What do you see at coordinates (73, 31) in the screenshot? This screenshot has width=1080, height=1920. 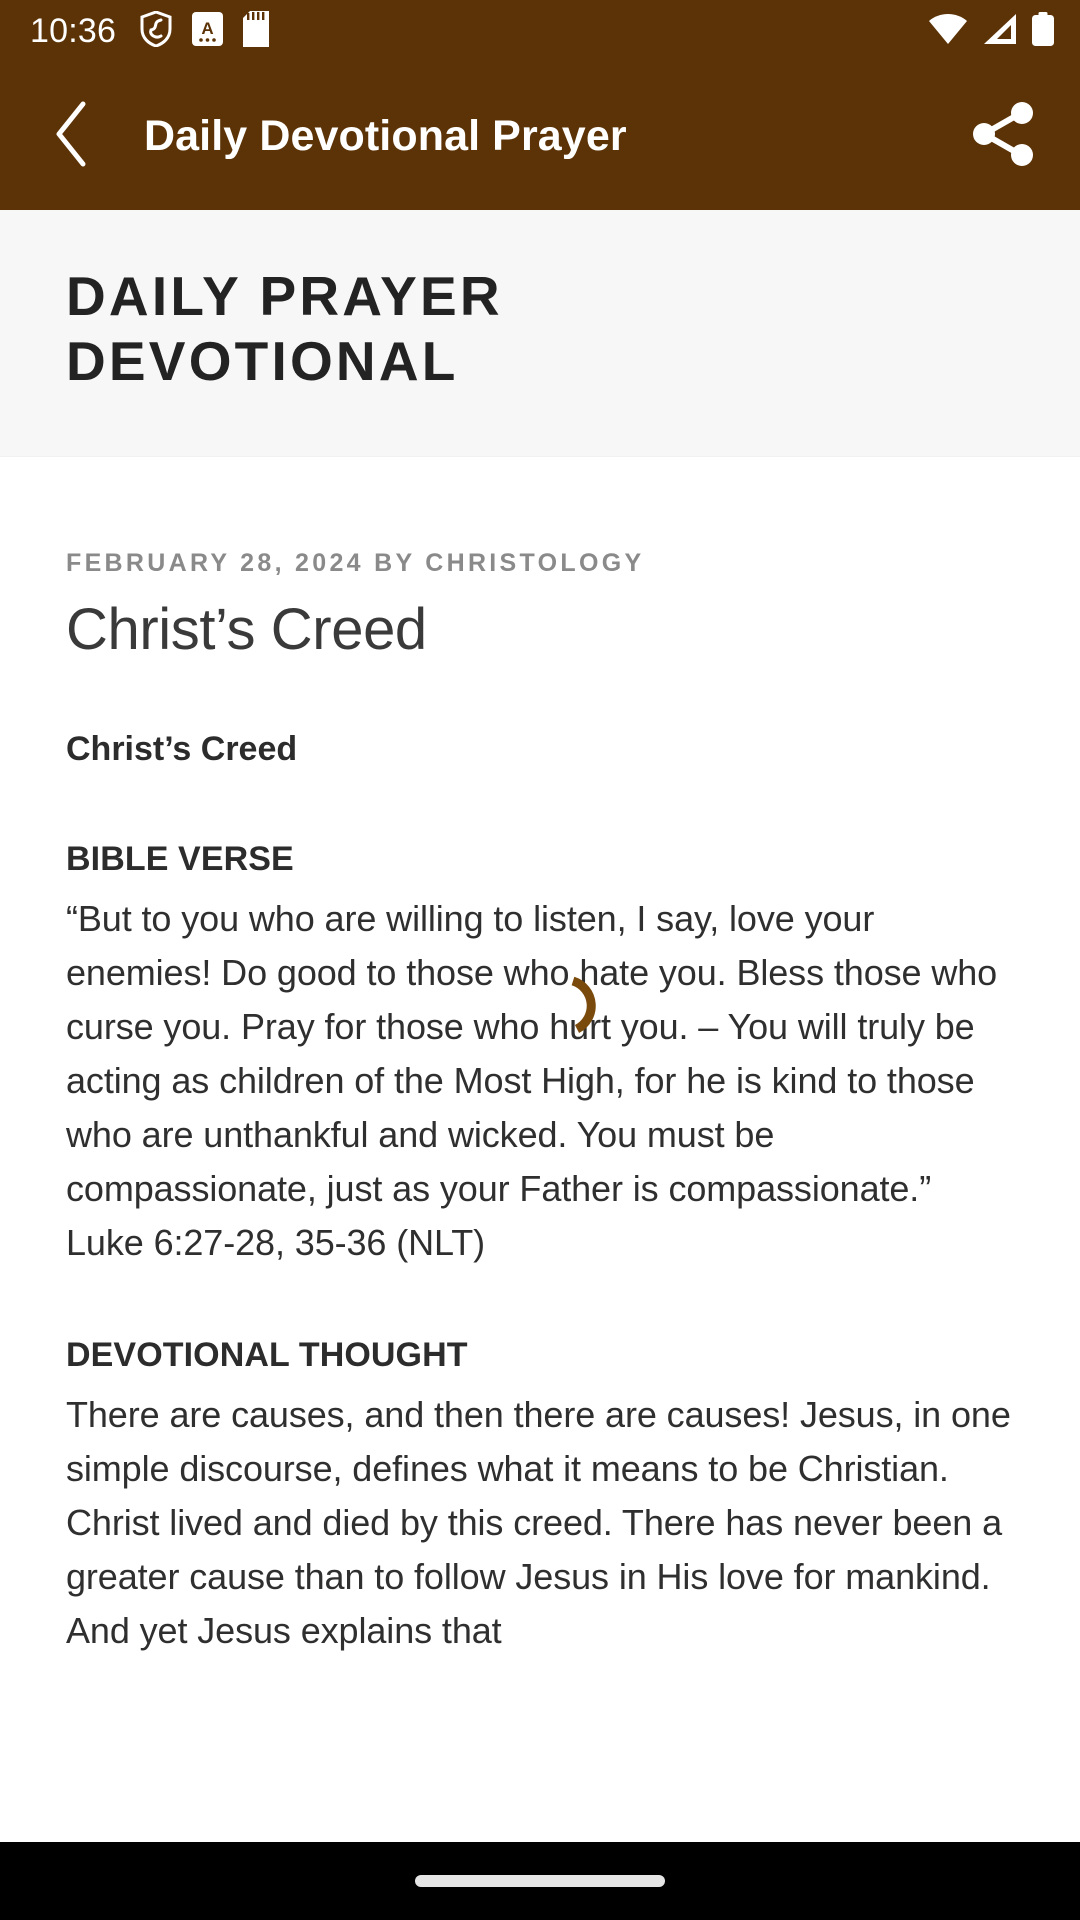 I see `status-bar-clock: 10:36` at bounding box center [73, 31].